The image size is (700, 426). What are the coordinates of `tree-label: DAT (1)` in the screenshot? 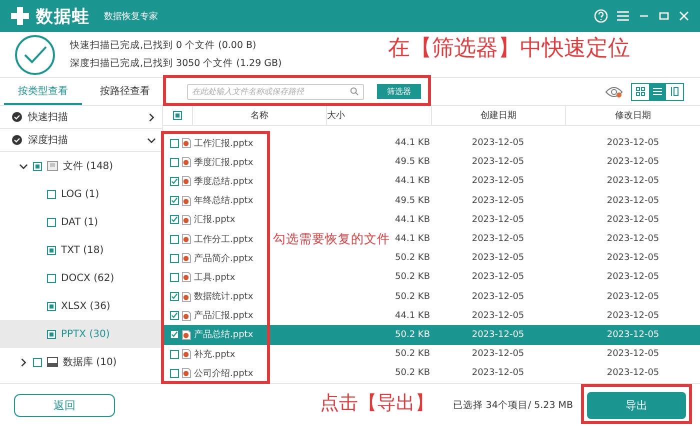 It's located at (79, 222).